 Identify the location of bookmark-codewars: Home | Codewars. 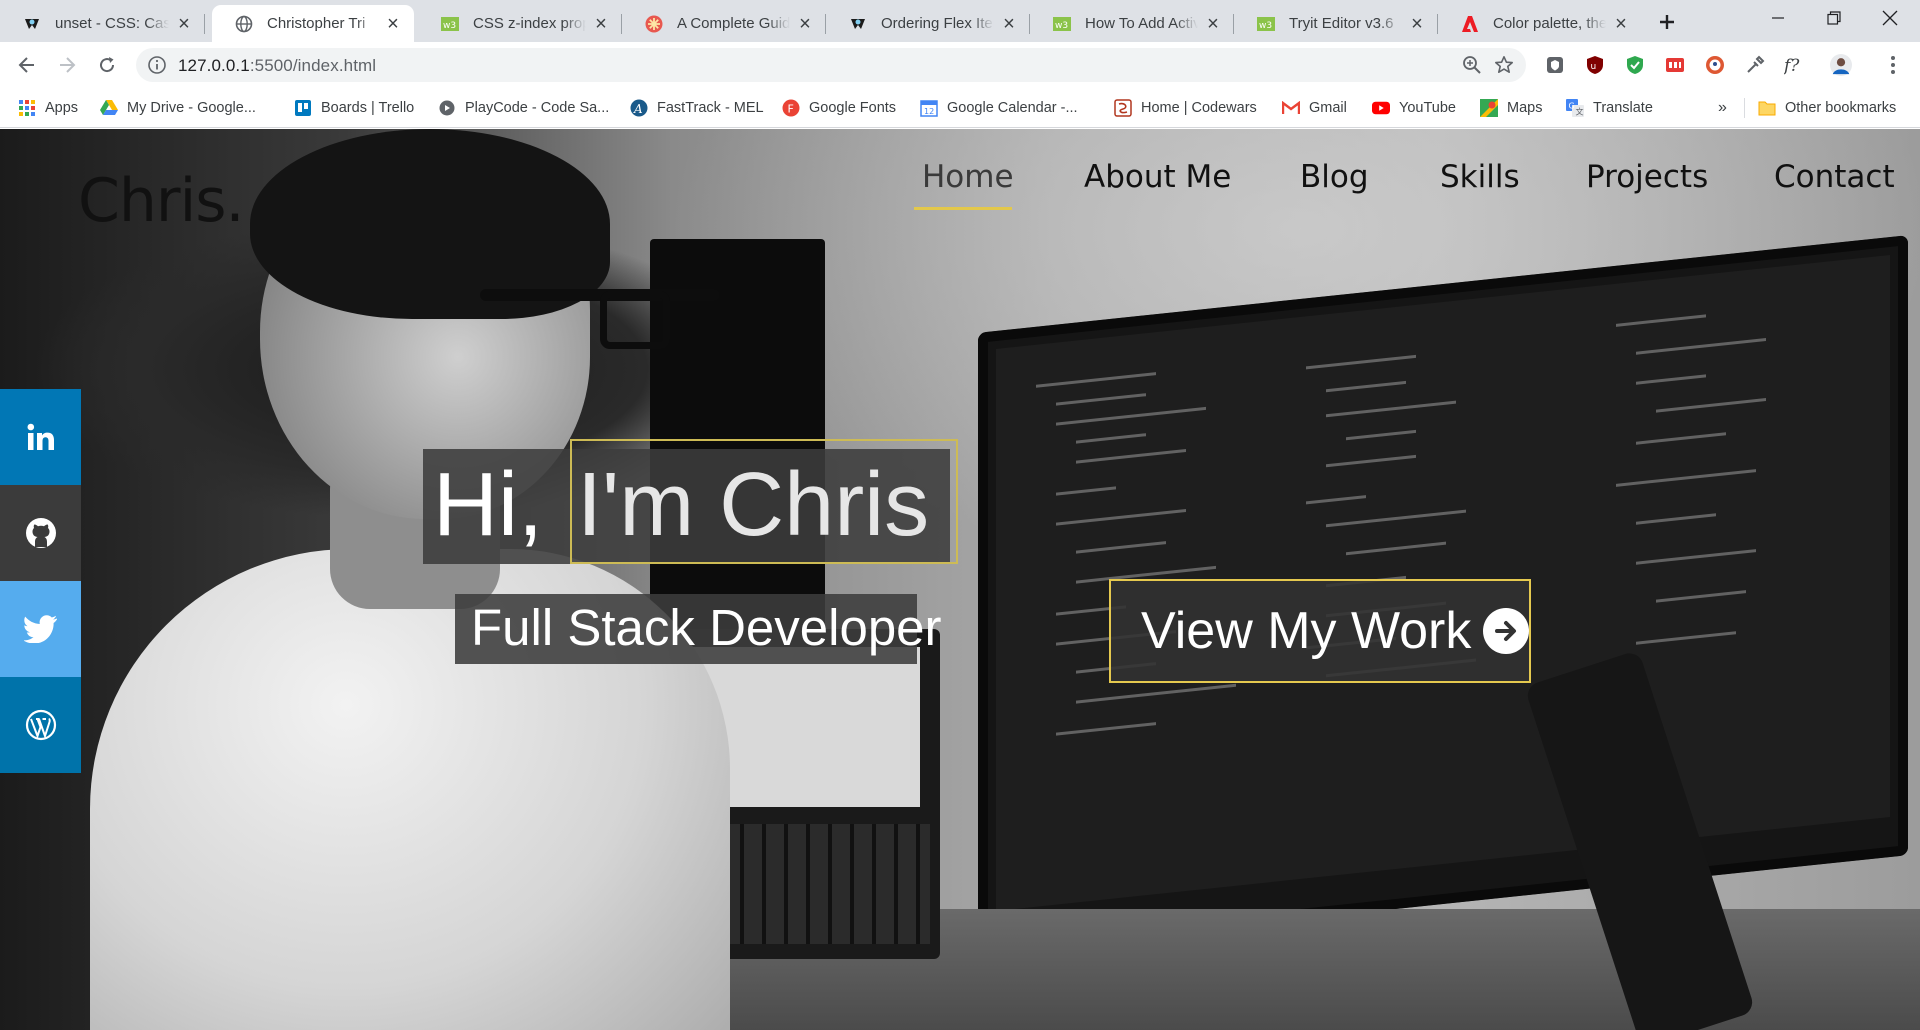
(1185, 108).